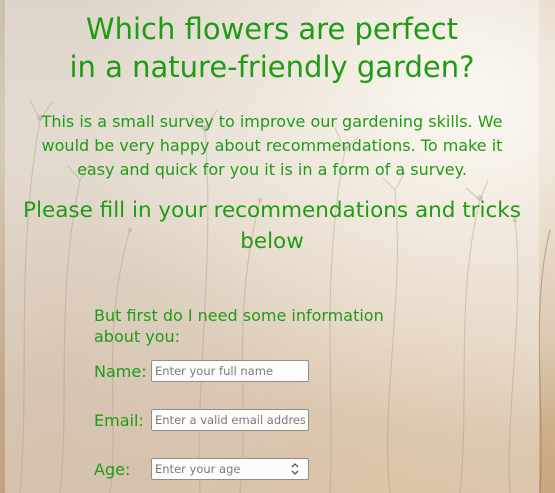  Describe the element at coordinates (230, 420) in the screenshot. I see `email-input` at that location.